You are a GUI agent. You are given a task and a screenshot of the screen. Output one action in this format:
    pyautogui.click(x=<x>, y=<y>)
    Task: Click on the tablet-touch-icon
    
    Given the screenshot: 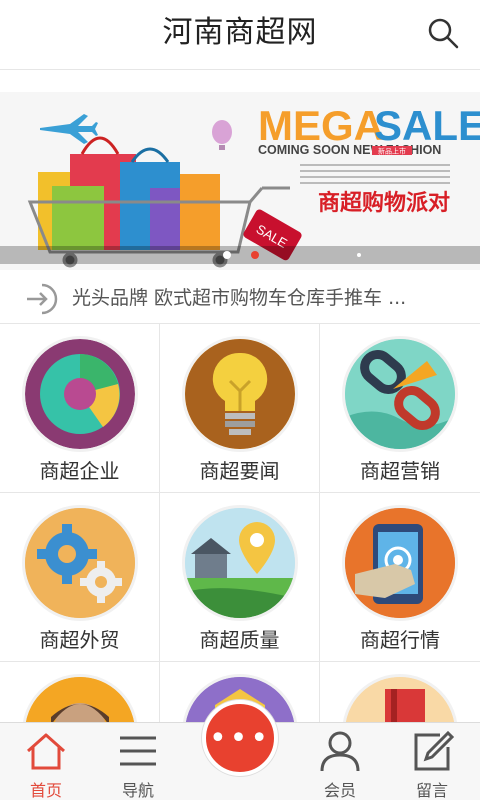 What is the action you would take?
    pyautogui.click(x=400, y=563)
    